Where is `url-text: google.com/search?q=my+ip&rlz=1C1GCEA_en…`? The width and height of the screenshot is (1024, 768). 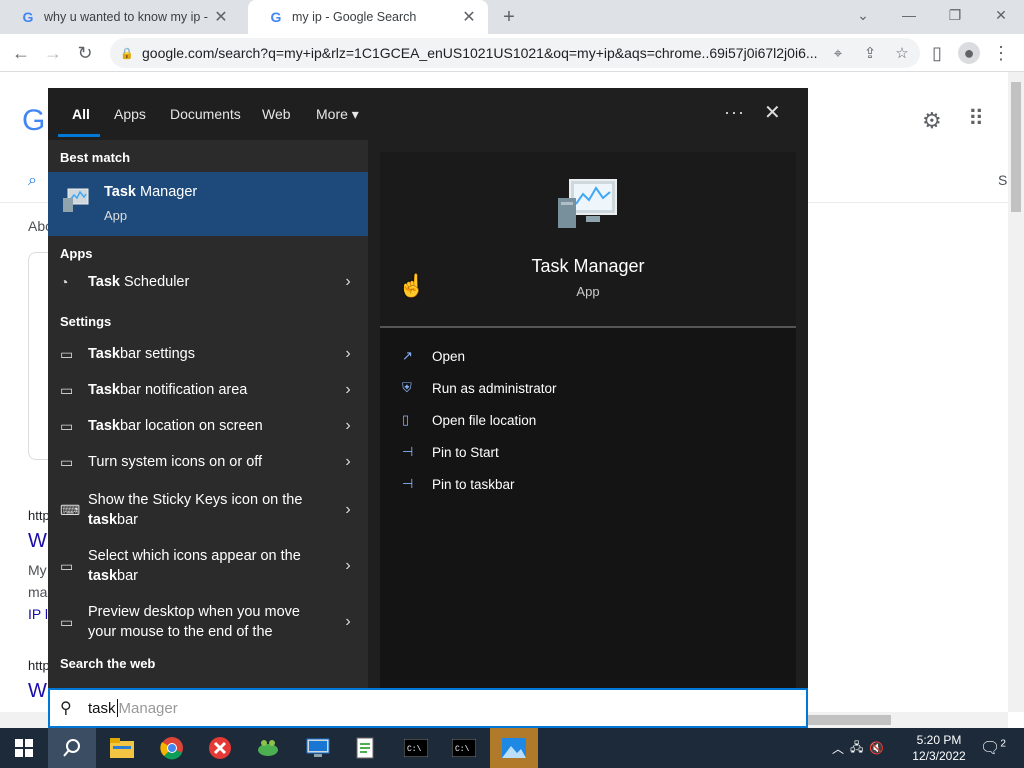
url-text: google.com/search?q=my+ip&rlz=1C1GCEA_en… is located at coordinates (480, 53).